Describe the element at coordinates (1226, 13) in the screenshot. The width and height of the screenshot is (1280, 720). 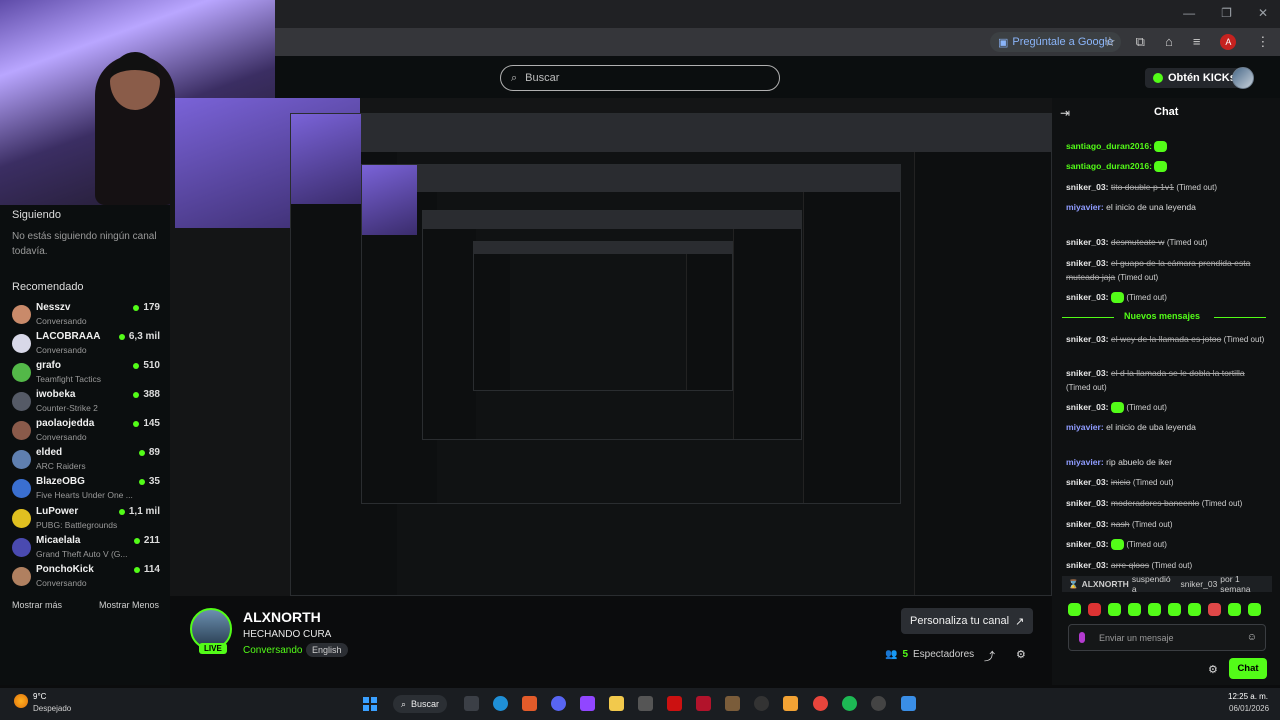
I see `maximize-button: ❐` at that location.